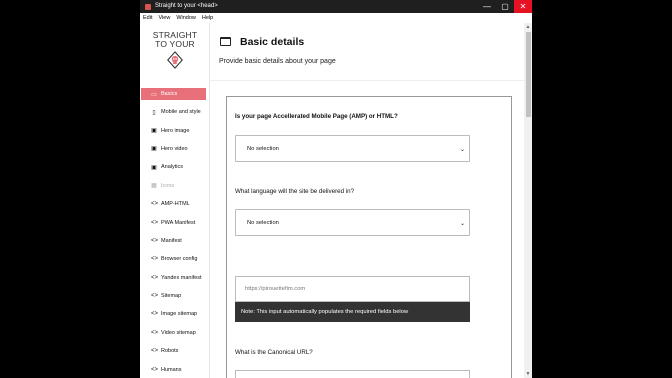 This screenshot has width=672, height=378. I want to click on sidebar-item-label: Humans, so click(171, 369).